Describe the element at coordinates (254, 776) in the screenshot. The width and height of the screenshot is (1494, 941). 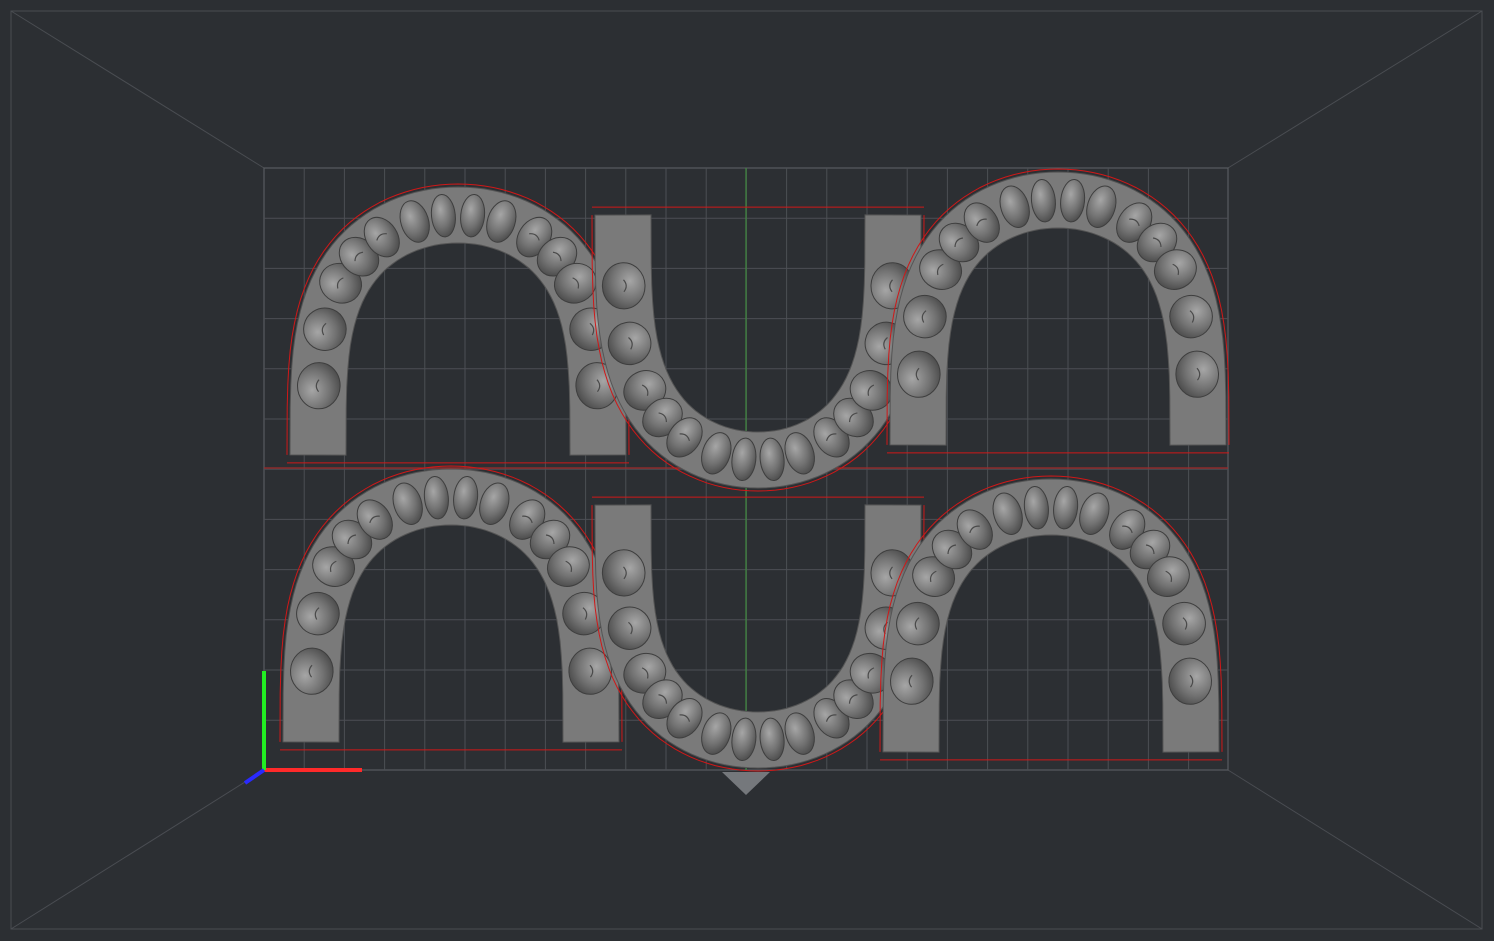
I see `z-axis` at that location.